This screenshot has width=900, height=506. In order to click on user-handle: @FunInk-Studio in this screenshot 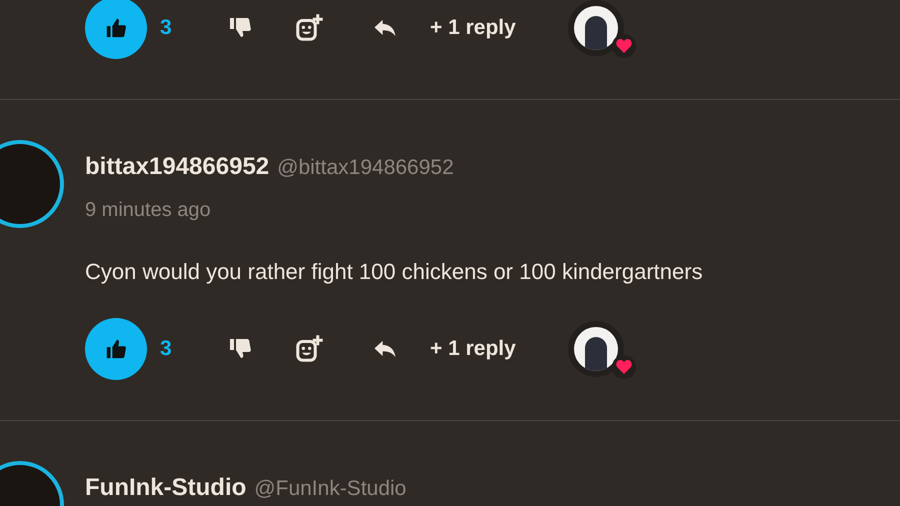, I will do `click(330, 489)`.